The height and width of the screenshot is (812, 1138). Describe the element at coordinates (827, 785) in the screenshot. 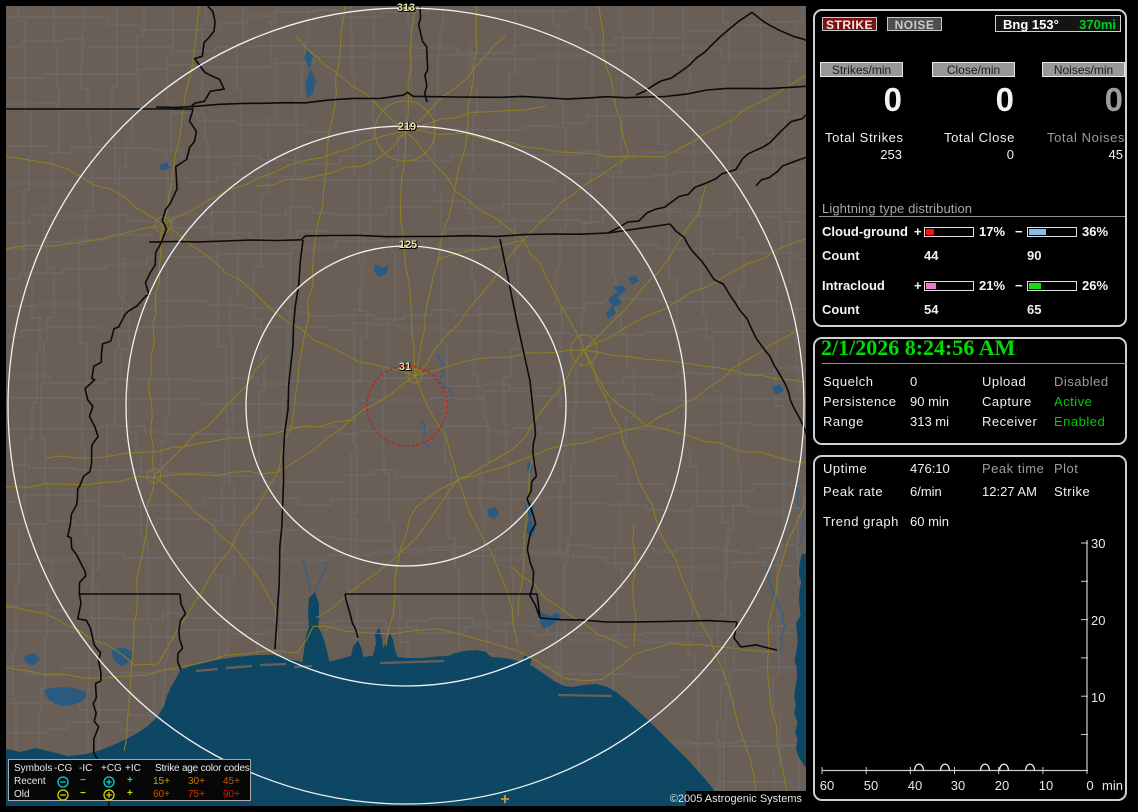

I see `svg-text: 60` at that location.